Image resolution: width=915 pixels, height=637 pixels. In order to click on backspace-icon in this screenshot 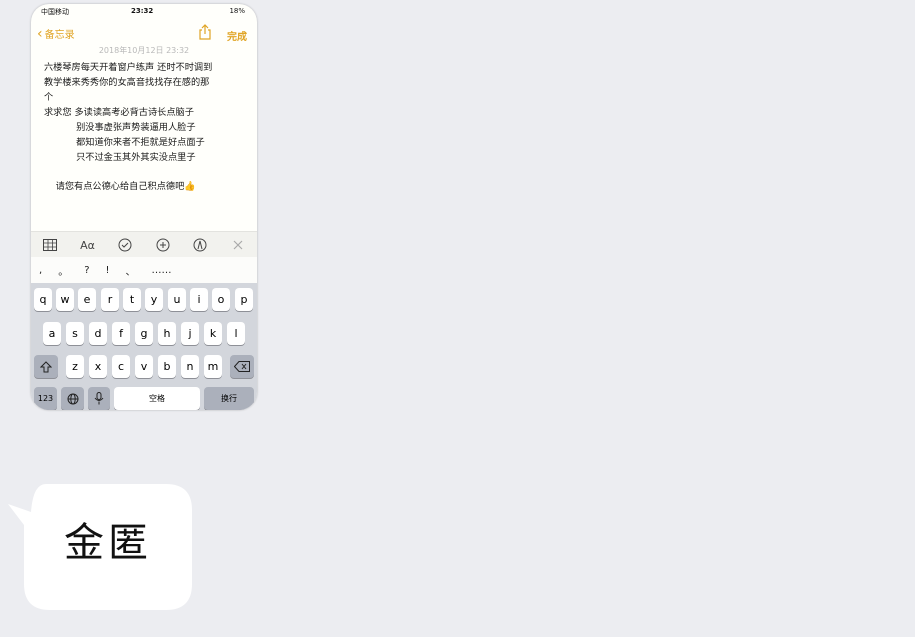, I will do `click(242, 366)`.